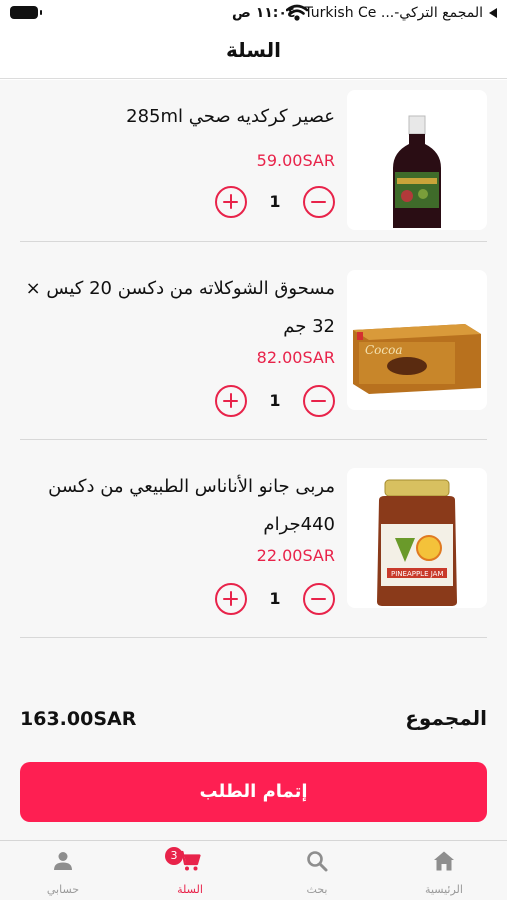 The height and width of the screenshot is (900, 507). What do you see at coordinates (444, 889) in the screenshot?
I see `tab-label: الرئيسية` at bounding box center [444, 889].